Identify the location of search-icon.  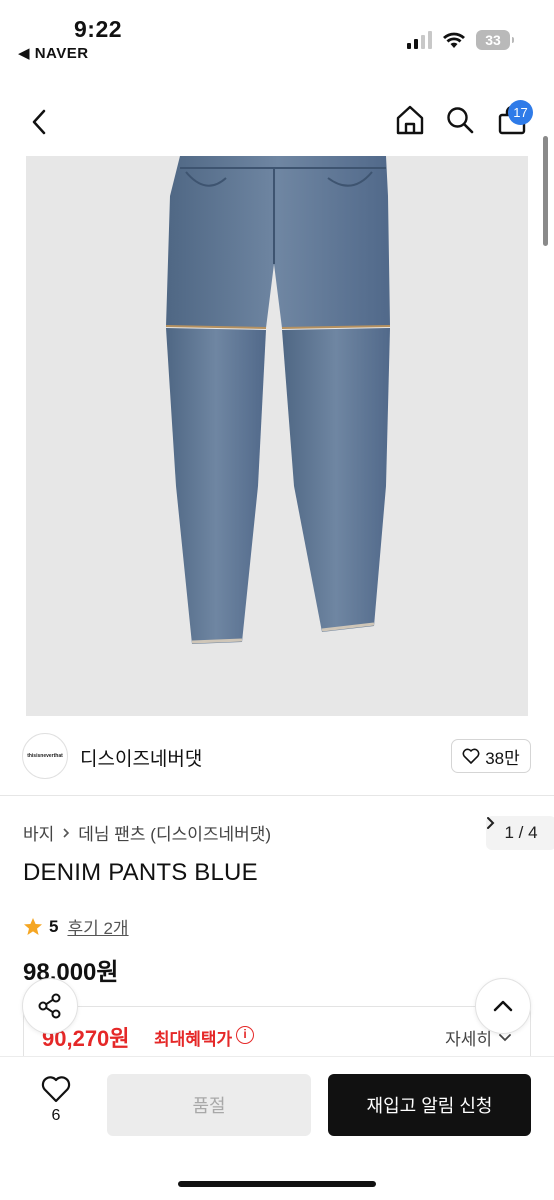
(460, 120).